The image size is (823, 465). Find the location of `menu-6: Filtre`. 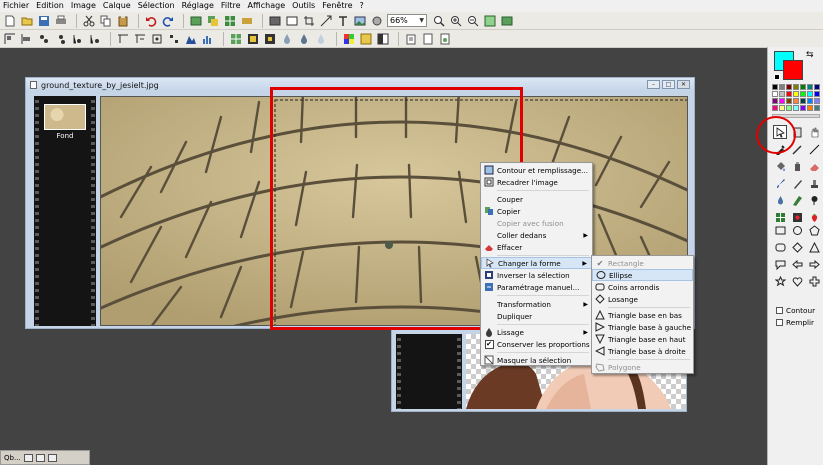

menu-6: Filtre is located at coordinates (231, 6).